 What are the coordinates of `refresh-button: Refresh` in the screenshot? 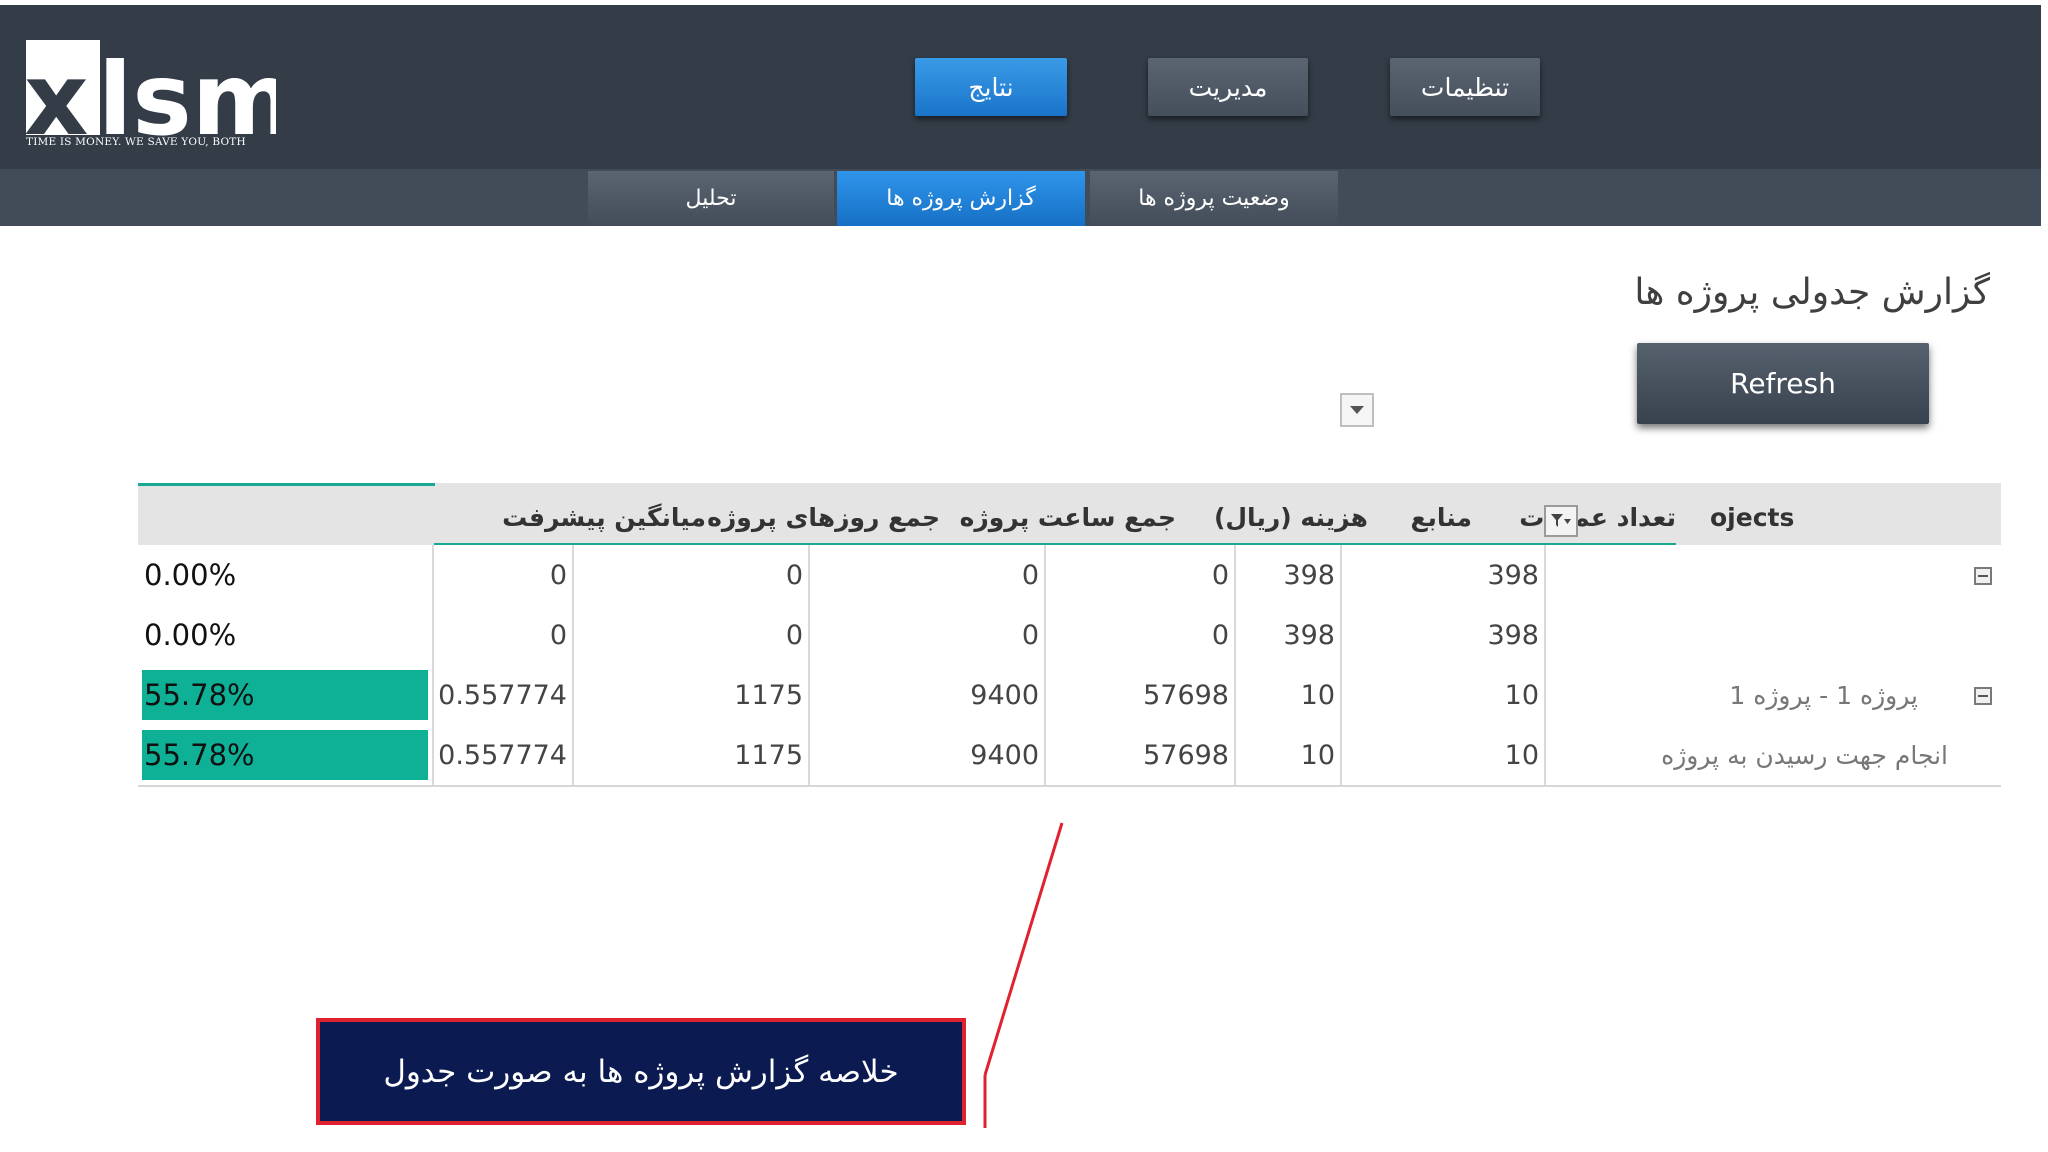 It's located at (1783, 383).